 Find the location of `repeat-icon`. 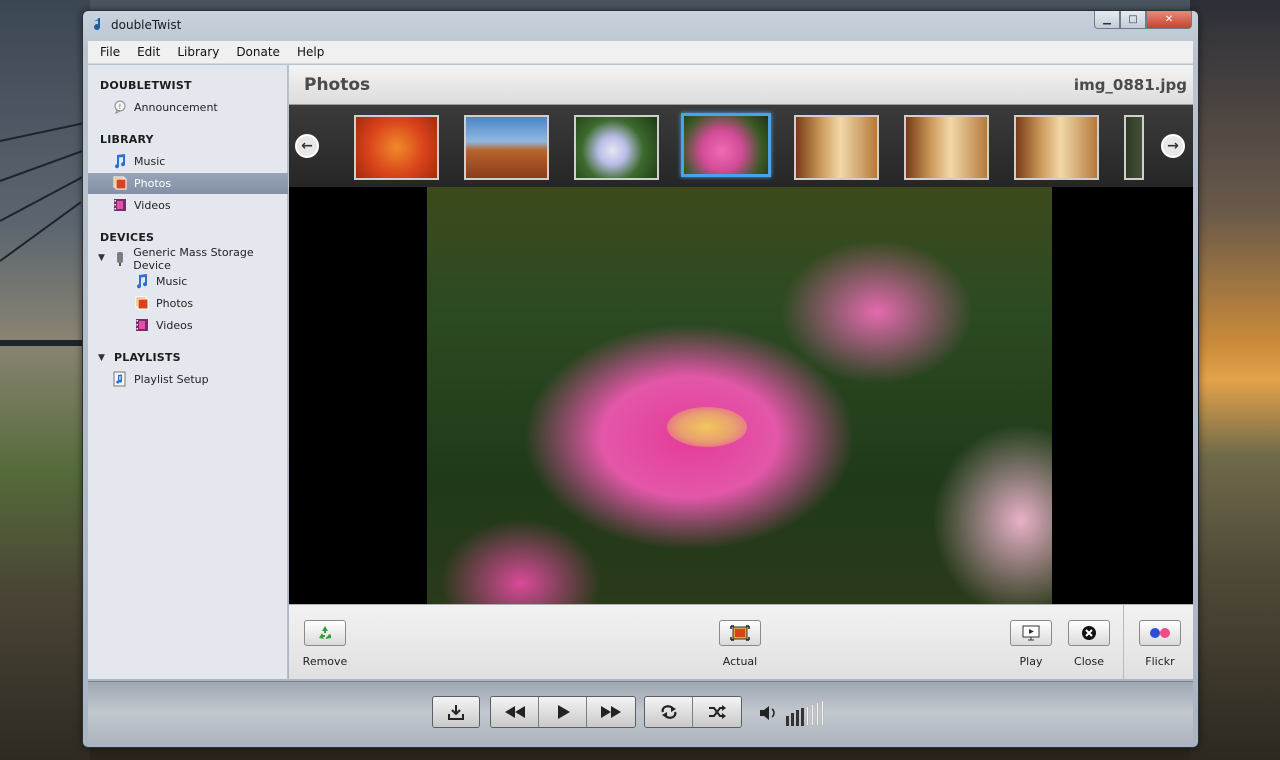

repeat-icon is located at coordinates (668, 712).